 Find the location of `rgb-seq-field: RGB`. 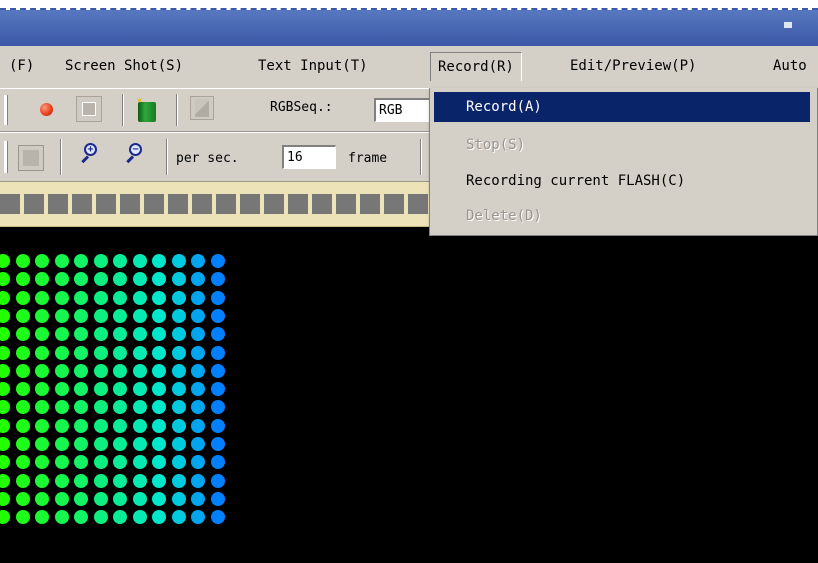

rgb-seq-field: RGB is located at coordinates (402, 110).